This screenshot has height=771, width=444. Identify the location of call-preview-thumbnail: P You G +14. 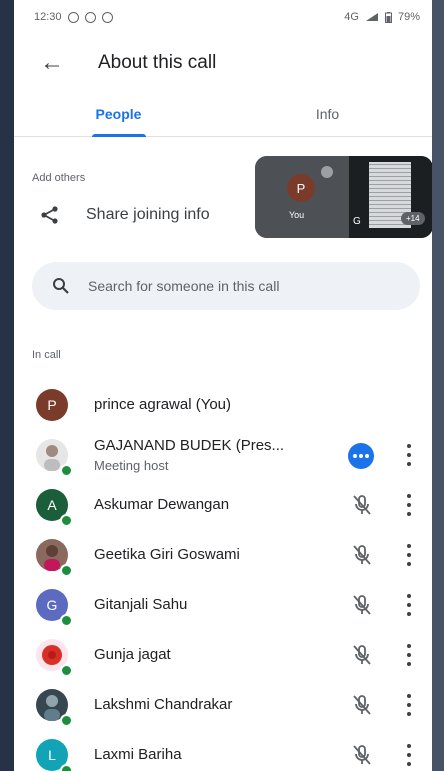
(343, 197).